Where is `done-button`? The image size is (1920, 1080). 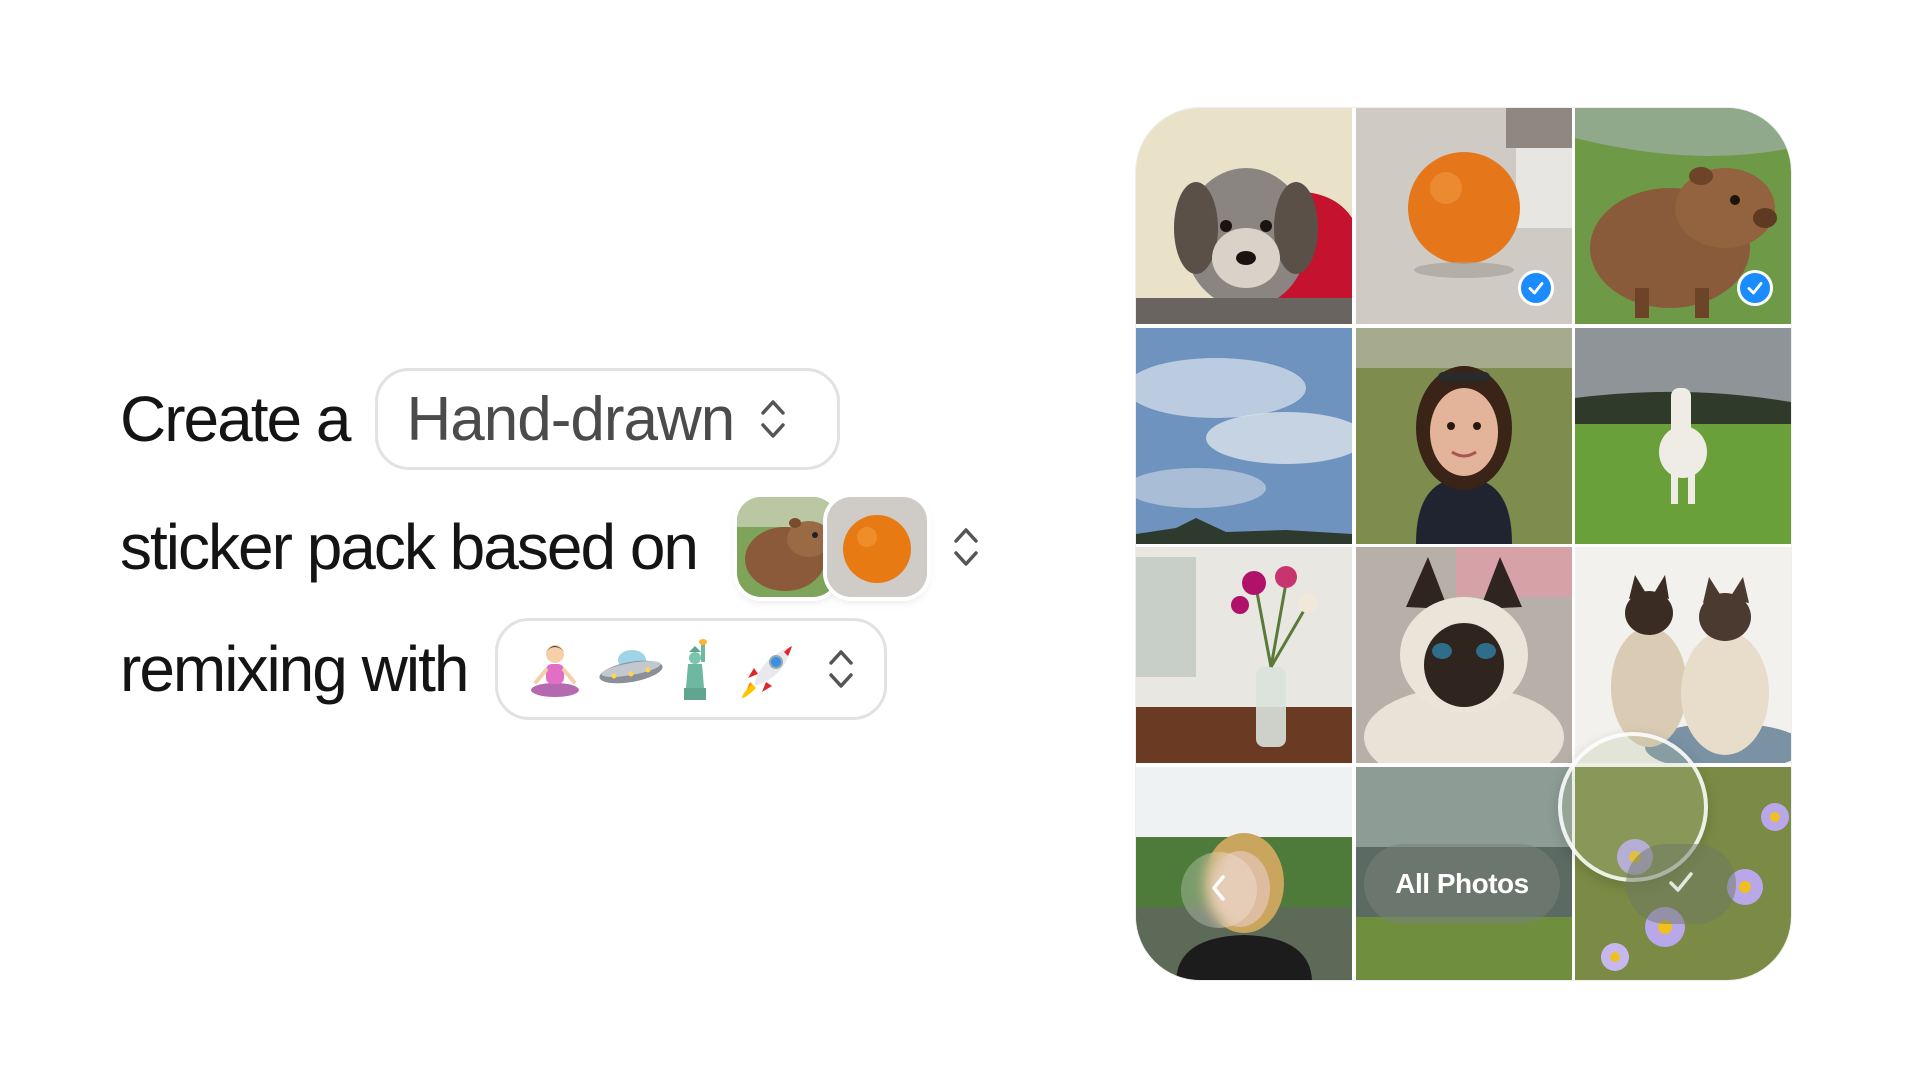 done-button is located at coordinates (1681, 884).